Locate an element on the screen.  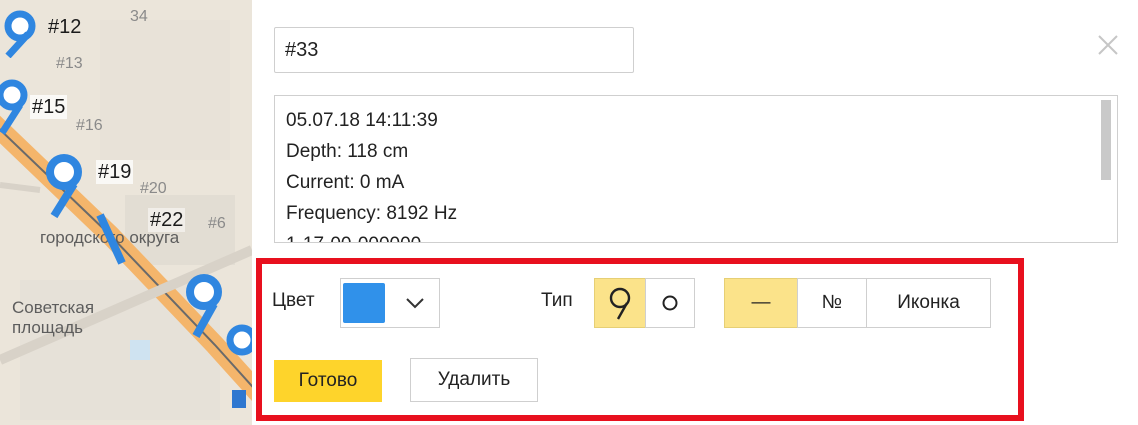
map-marker-label: #22 is located at coordinates (167, 220).